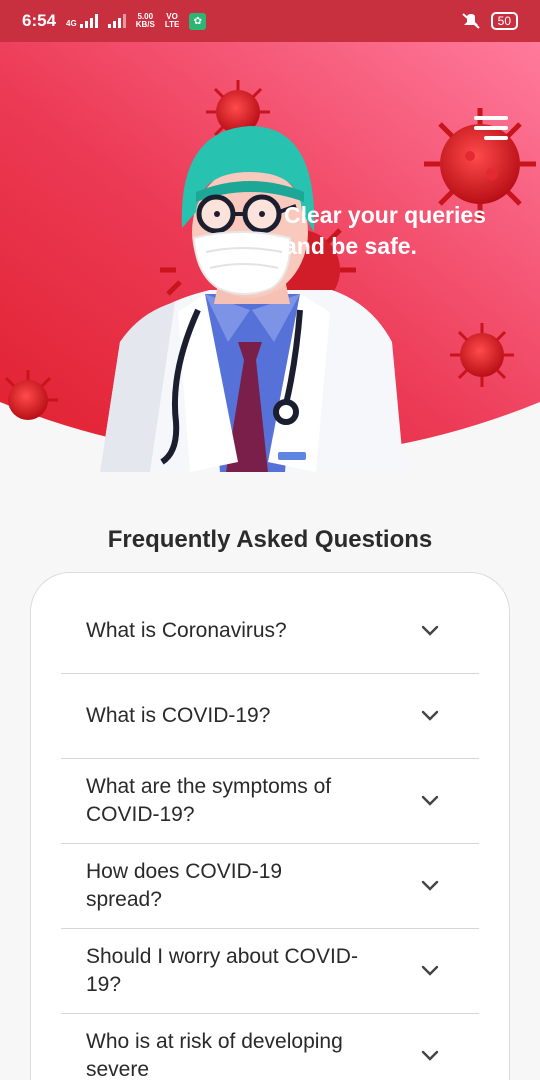  What do you see at coordinates (178, 715) in the screenshot?
I see `faq-question: What is COVID-19?` at bounding box center [178, 715].